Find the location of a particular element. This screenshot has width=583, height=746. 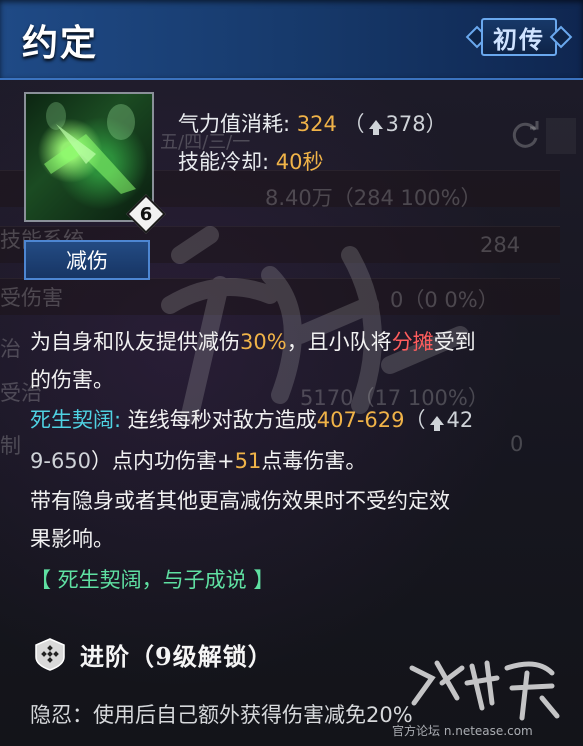

description-line: 的伤害。 is located at coordinates (72, 380).